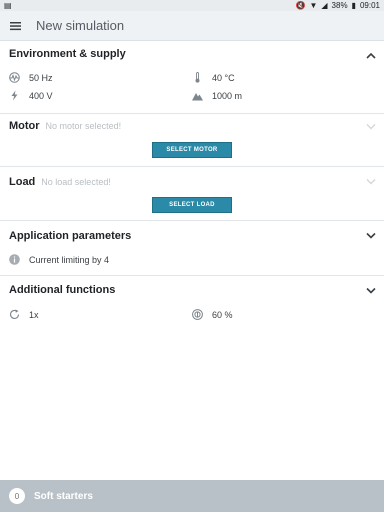  Describe the element at coordinates (192, 194) in the screenshot. I see `load-section: Load No load selected! SELECT LOAD` at that location.